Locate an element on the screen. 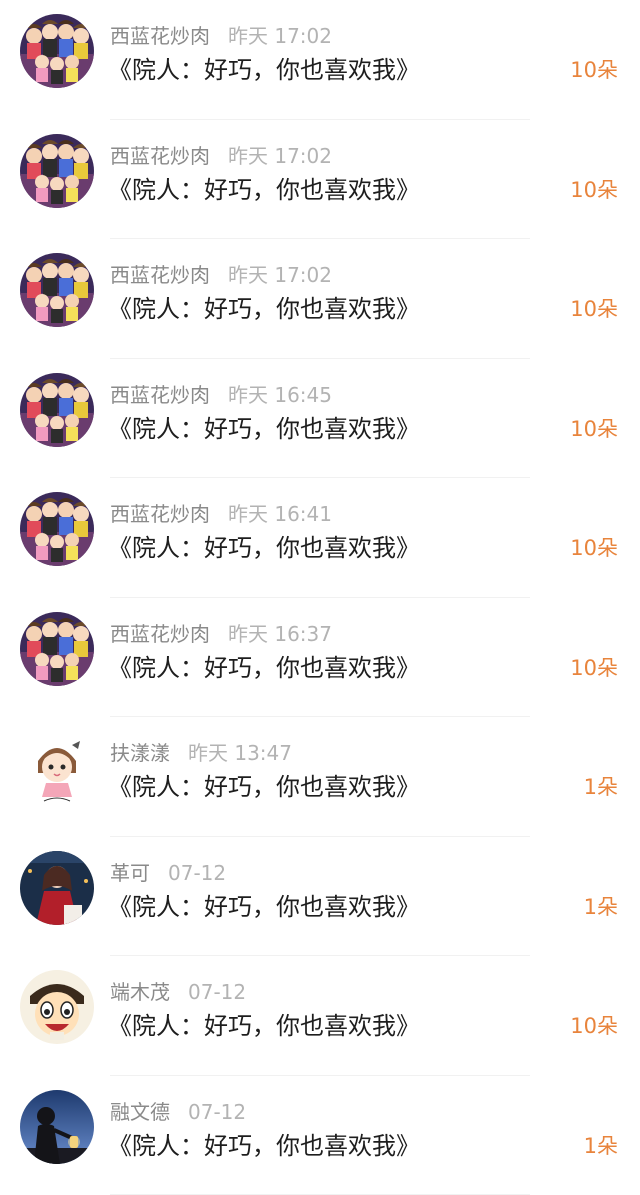  gift-record-row: 端木茂 07-12 《院人：好巧，你也喜欢我》 10朵 is located at coordinates (320, 1016).